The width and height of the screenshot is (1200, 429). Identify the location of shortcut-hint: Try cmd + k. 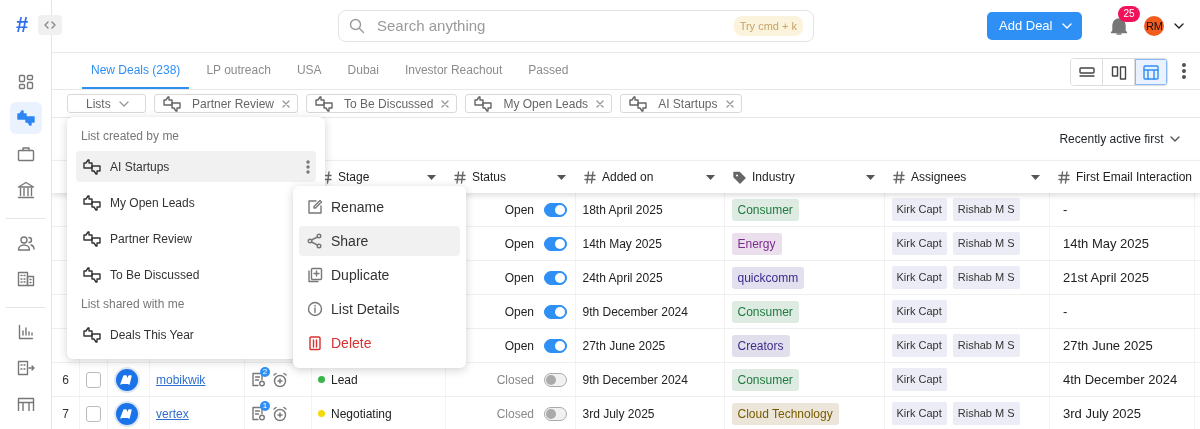
(768, 26).